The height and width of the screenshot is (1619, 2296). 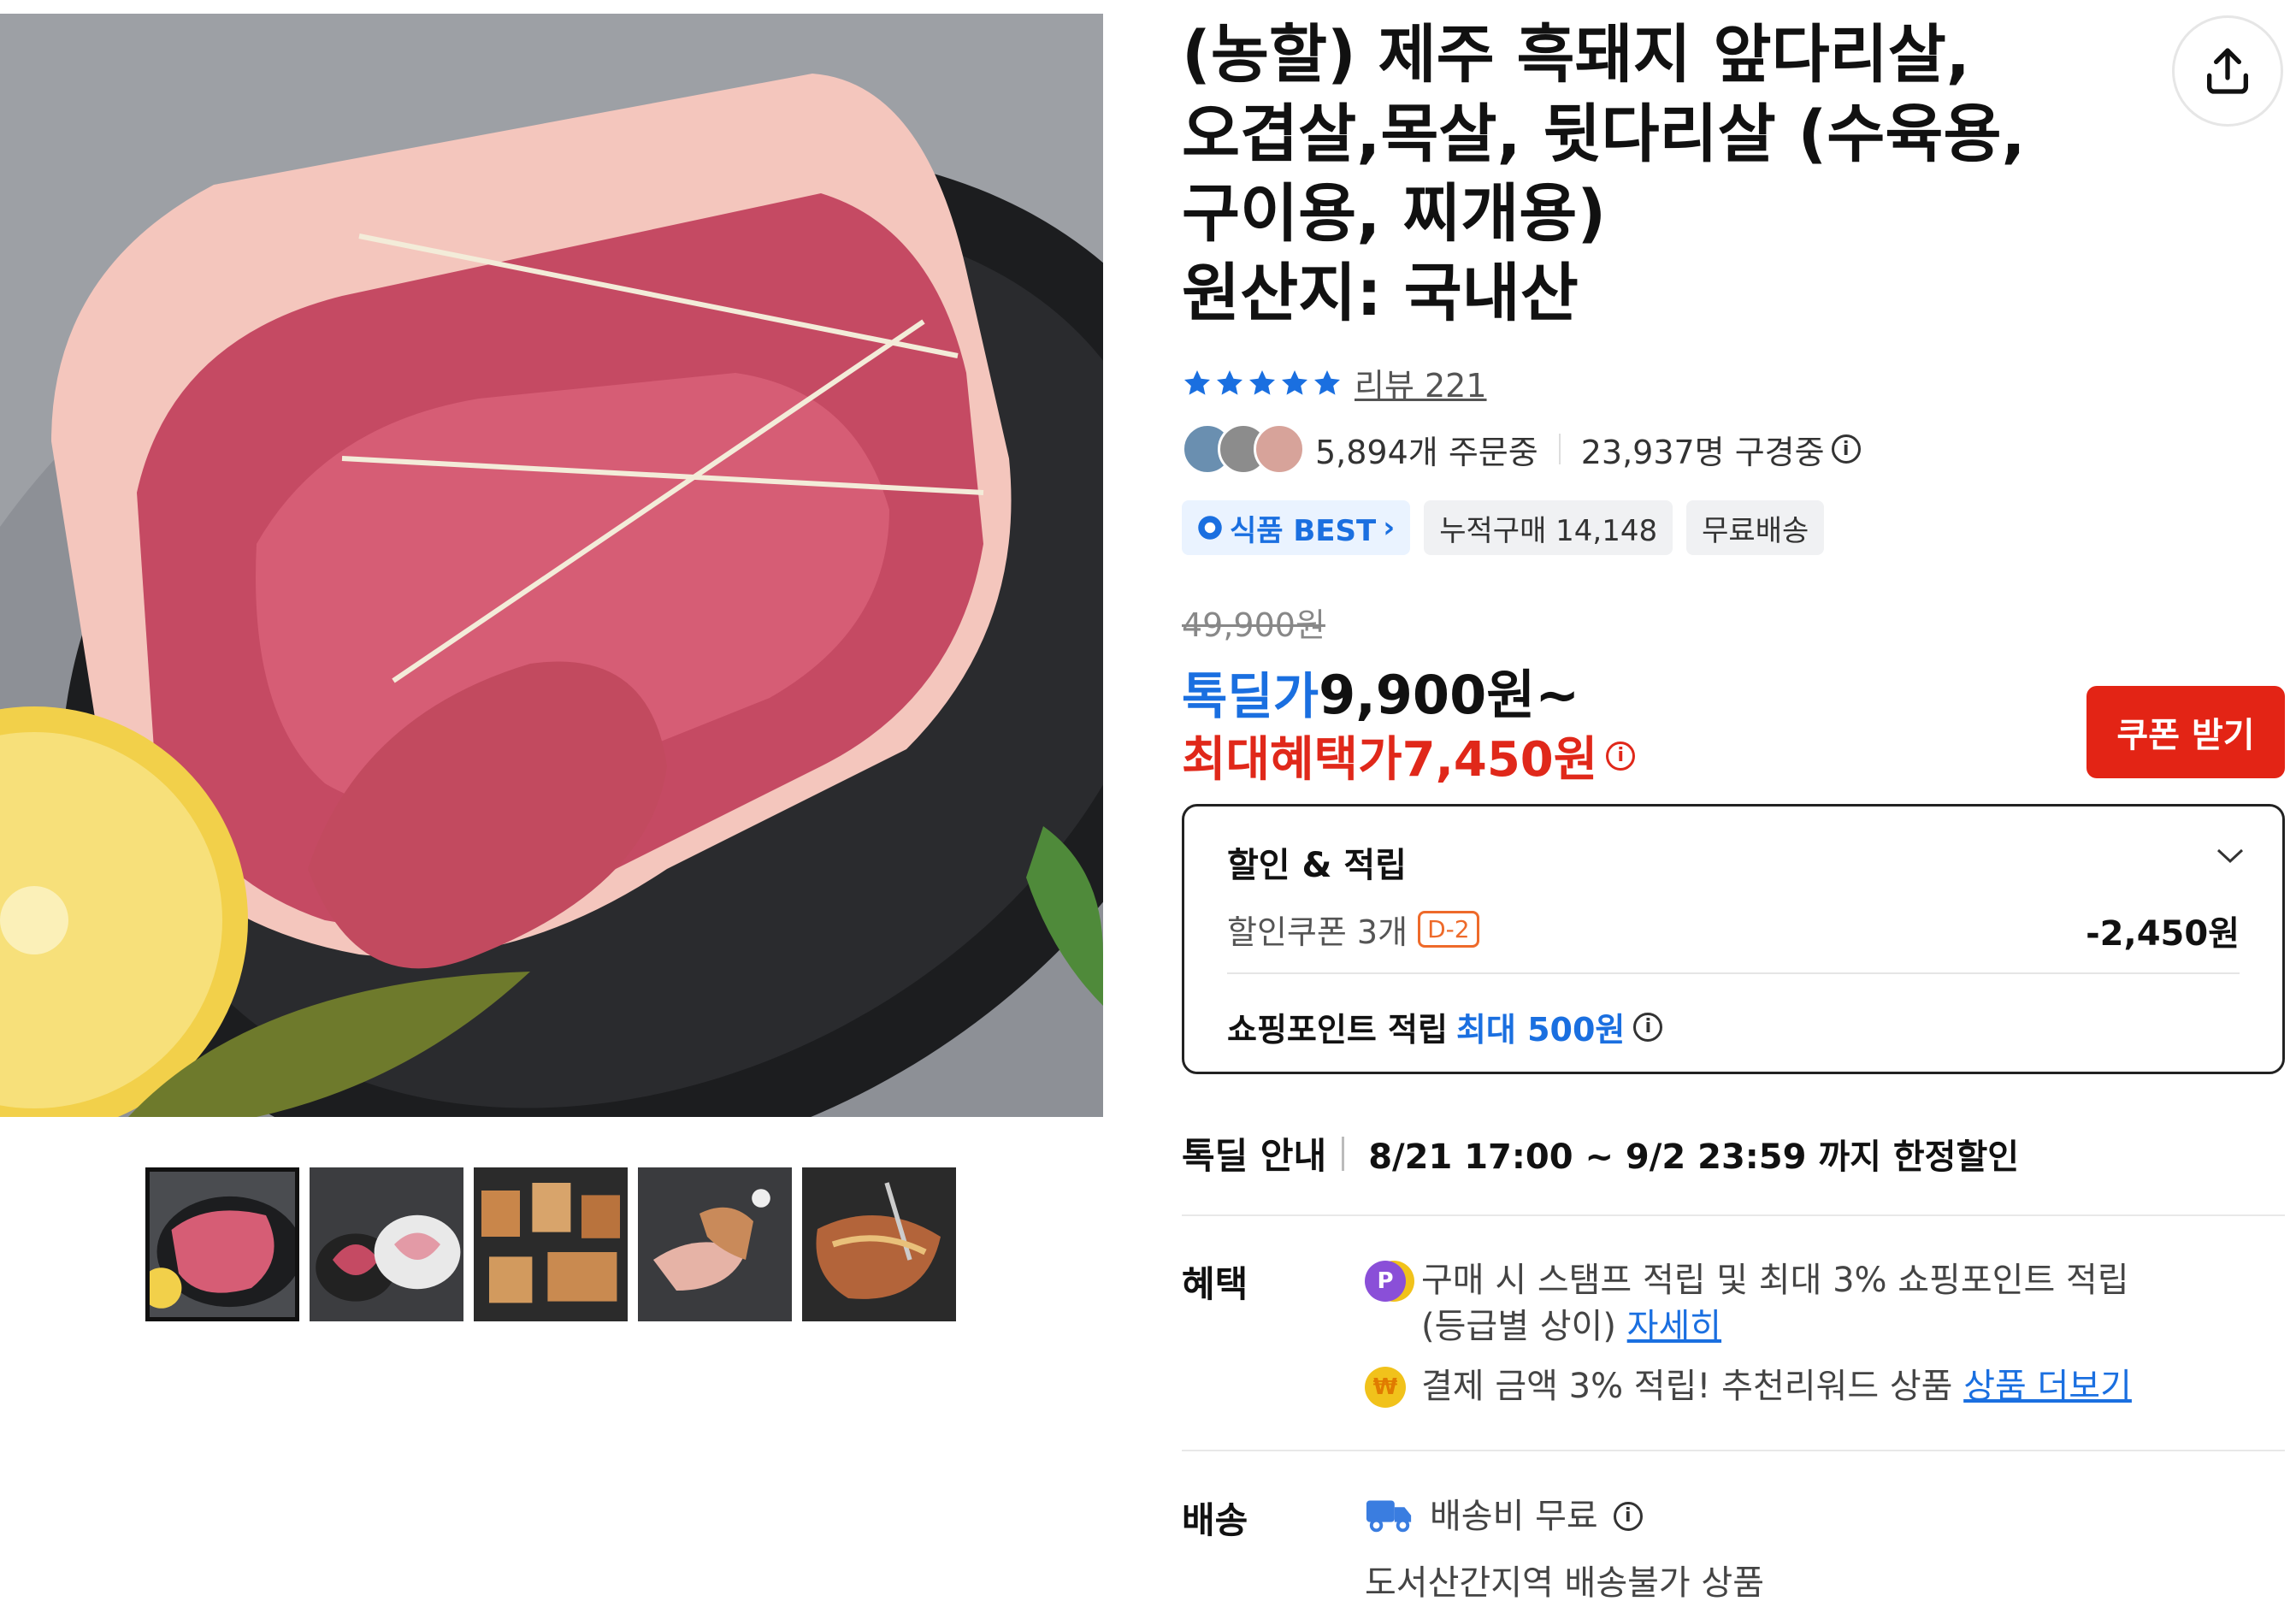 I want to click on shipping-fee-row: 배송비 무료 i, so click(x=1504, y=1516).